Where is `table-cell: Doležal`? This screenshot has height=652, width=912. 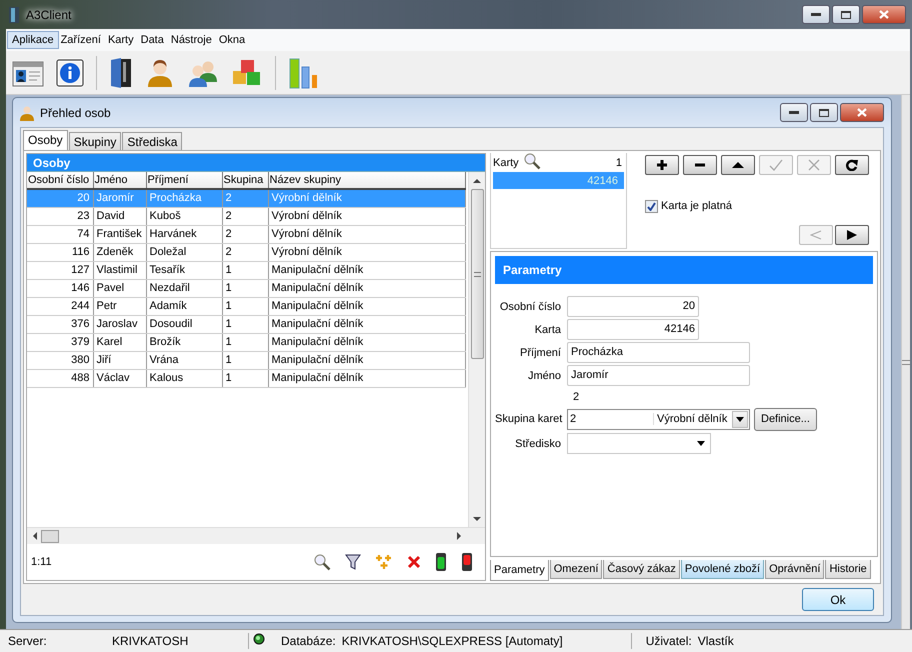 table-cell: Doležal is located at coordinates (184, 252).